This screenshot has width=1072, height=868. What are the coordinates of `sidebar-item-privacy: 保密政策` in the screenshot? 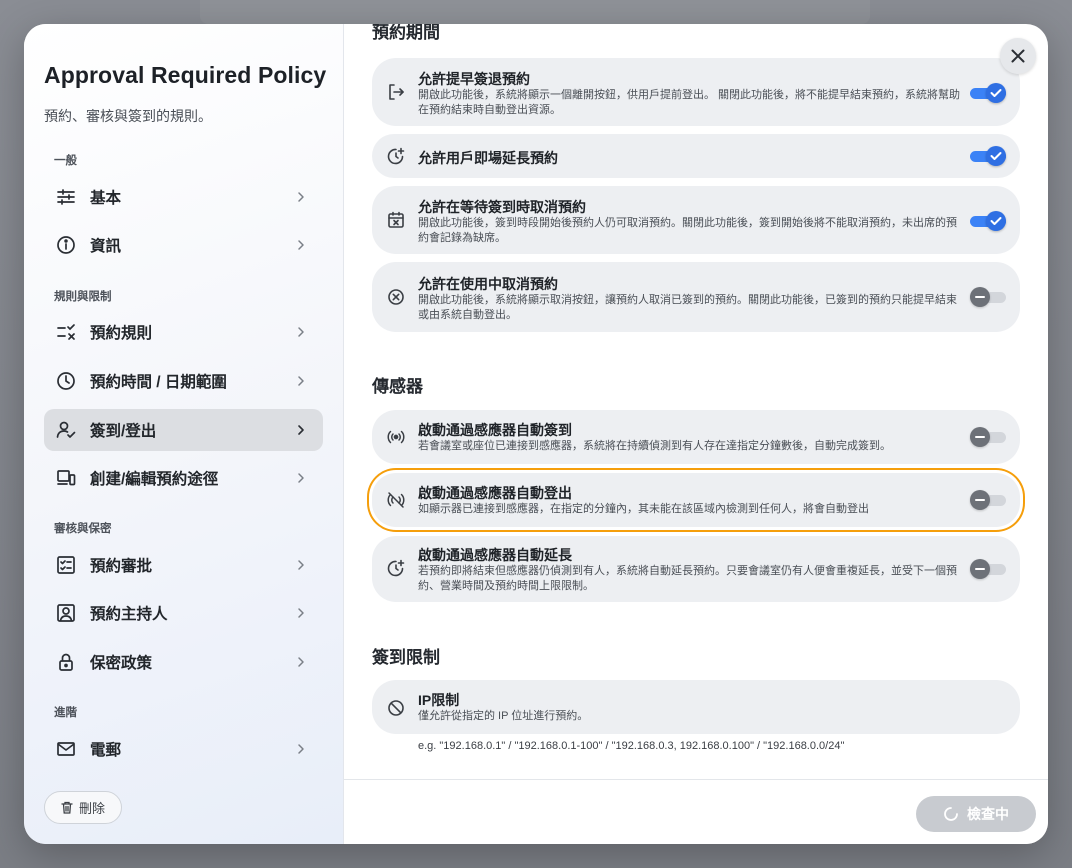 It's located at (183, 662).